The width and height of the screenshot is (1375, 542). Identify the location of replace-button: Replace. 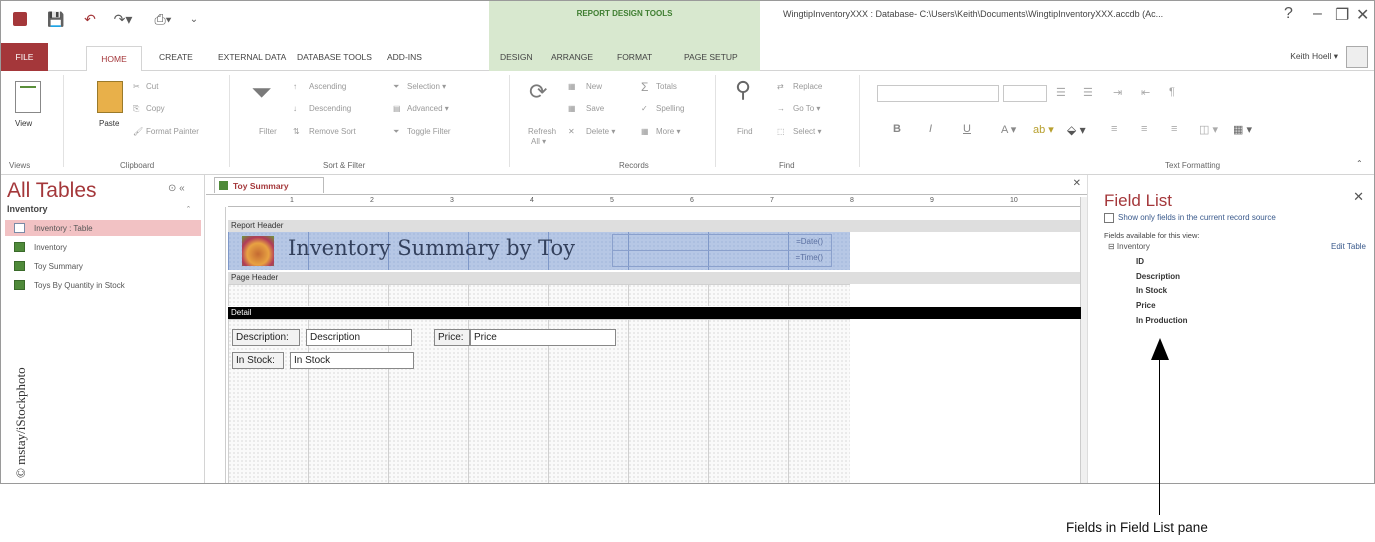
(807, 86).